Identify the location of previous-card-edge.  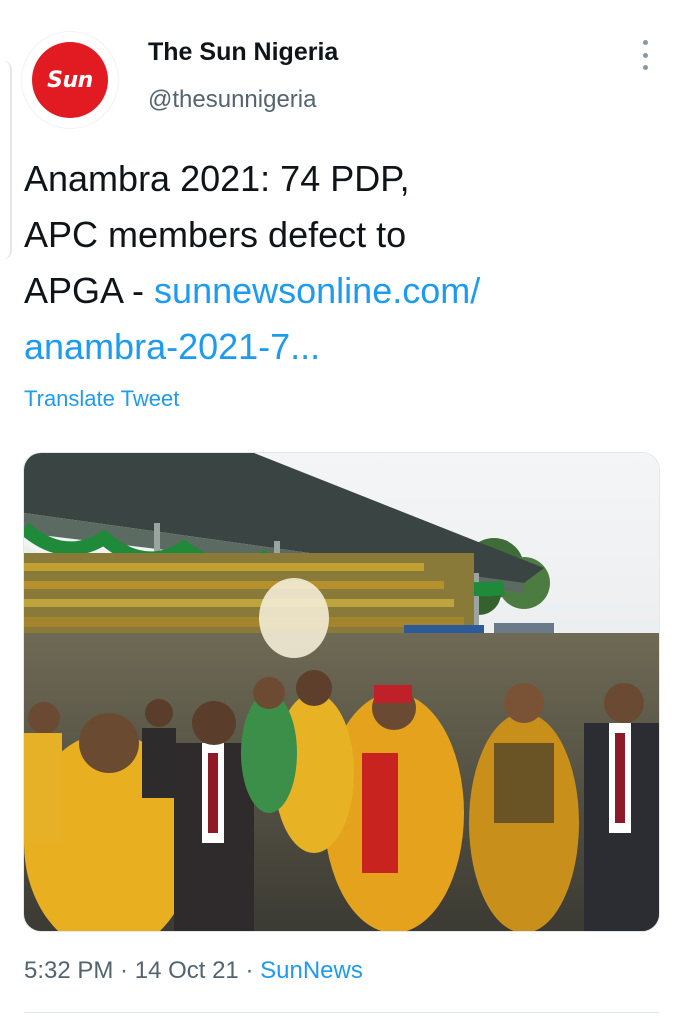
(6, 160).